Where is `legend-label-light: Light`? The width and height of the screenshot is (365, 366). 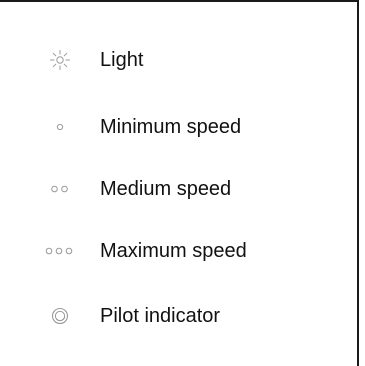
legend-label-light: Light is located at coordinates (122, 60).